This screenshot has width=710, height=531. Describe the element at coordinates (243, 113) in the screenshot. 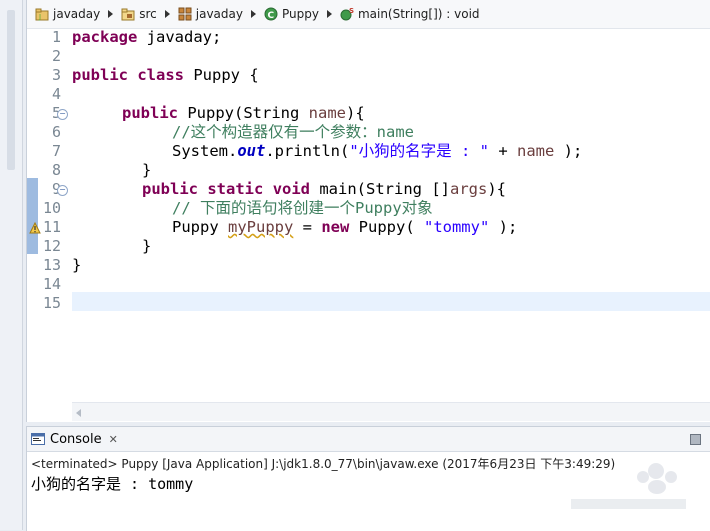

I see `code-line-5: public Puppy(String name){` at that location.